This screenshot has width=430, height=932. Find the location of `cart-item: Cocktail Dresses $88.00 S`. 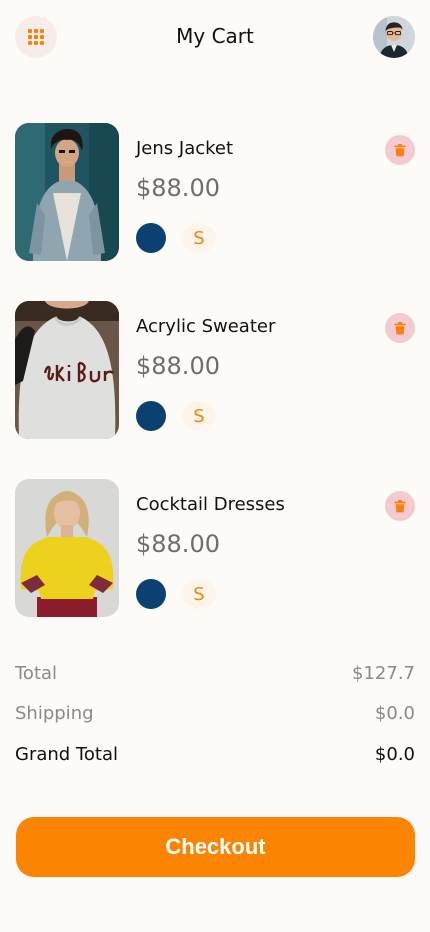

cart-item: Cocktail Dresses $88.00 S is located at coordinates (215, 548).